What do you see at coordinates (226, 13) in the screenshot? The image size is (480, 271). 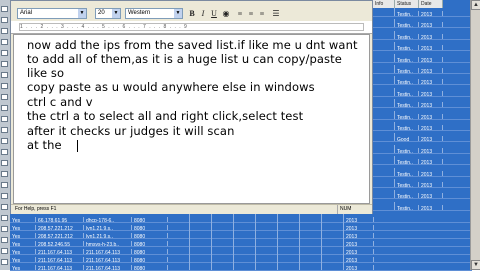 I see `font-color-icon: ◉` at bounding box center [226, 13].